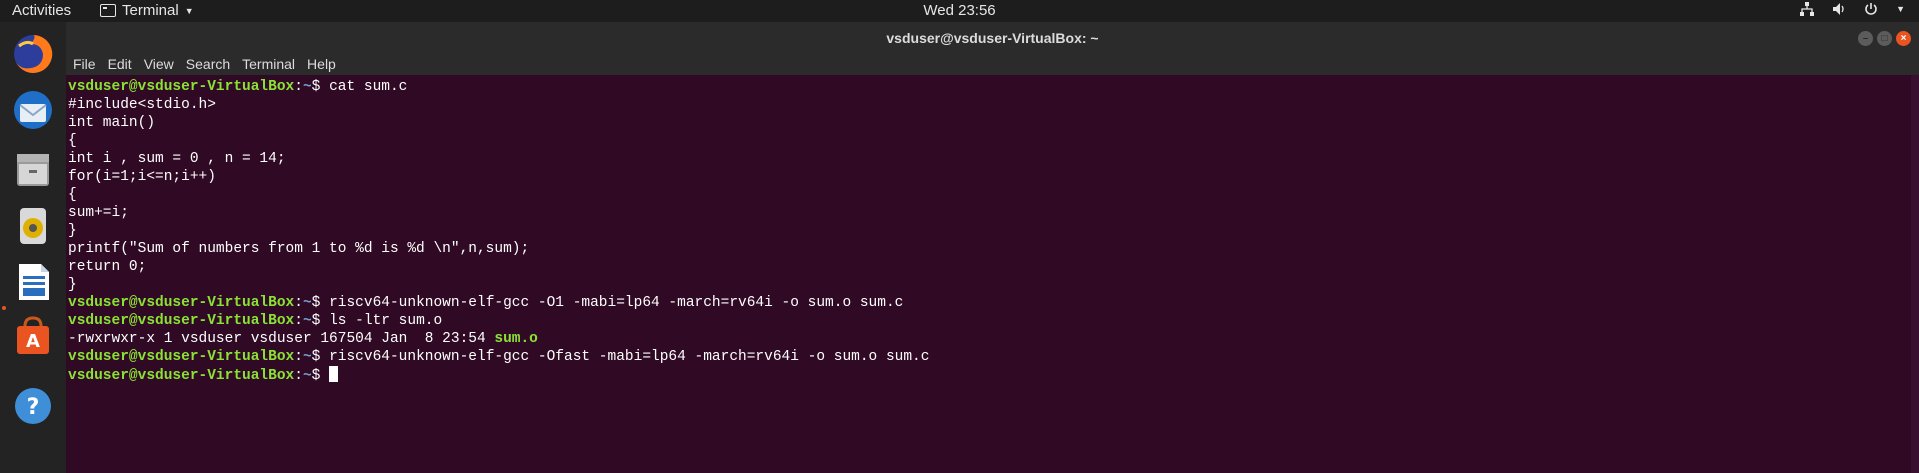 Image resolution: width=1919 pixels, height=473 pixels. I want to click on menu-bar: File Edit View Search Terminal Help, so click(992, 64).